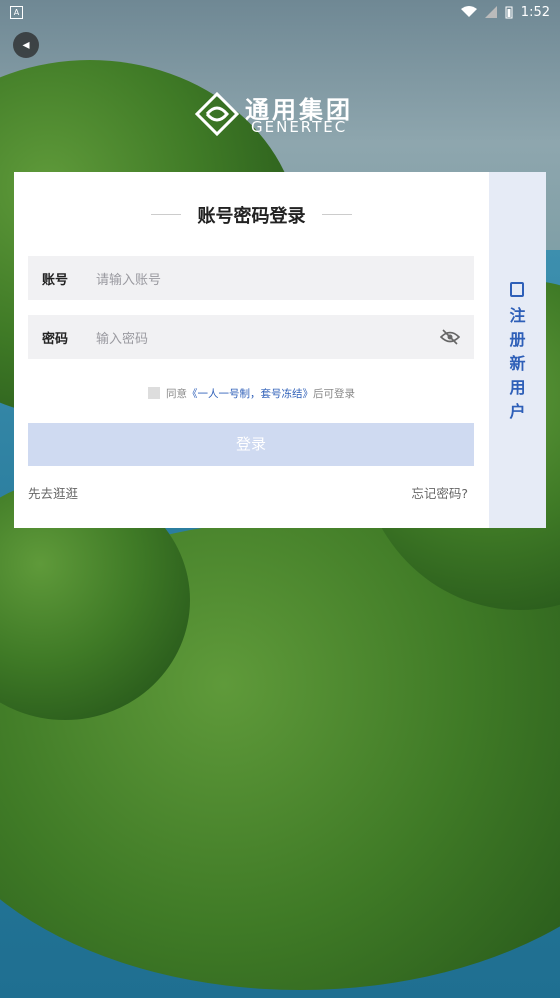 The height and width of the screenshot is (998, 560). Describe the element at coordinates (53, 492) in the screenshot. I see `guest-link: 先去逛逛` at that location.